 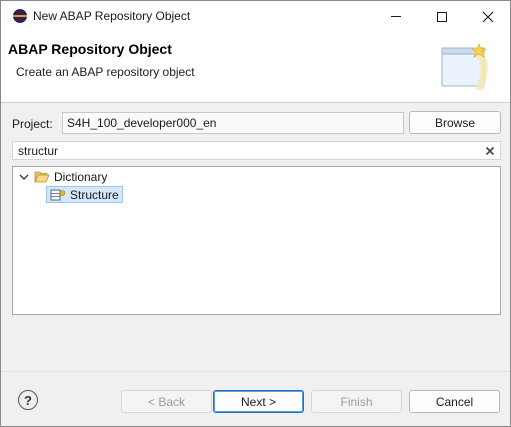 I want to click on minimize-icon, so click(x=396, y=16).